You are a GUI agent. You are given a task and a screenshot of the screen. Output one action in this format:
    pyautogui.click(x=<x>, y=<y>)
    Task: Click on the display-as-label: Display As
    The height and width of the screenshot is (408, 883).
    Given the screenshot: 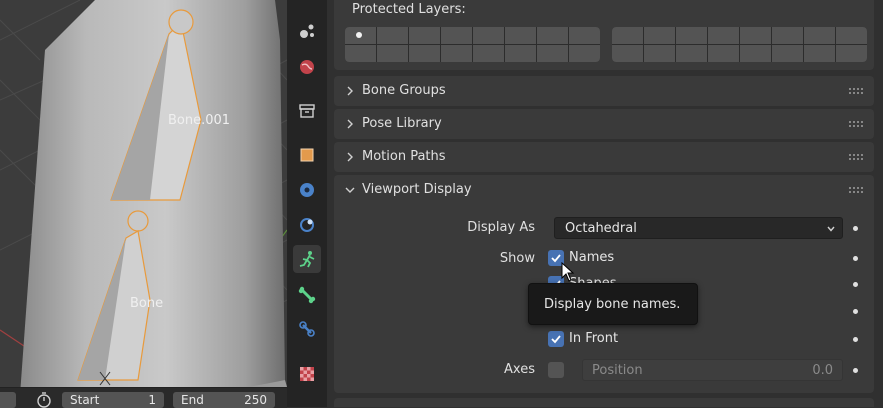 What is the action you would take?
    pyautogui.click(x=501, y=227)
    